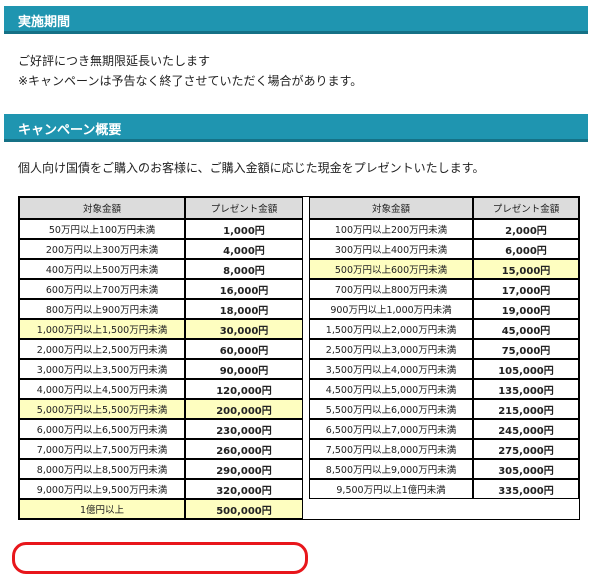  I want to click on target-amount-cell: 5,500万円以上6,000万円未満, so click(391, 409).